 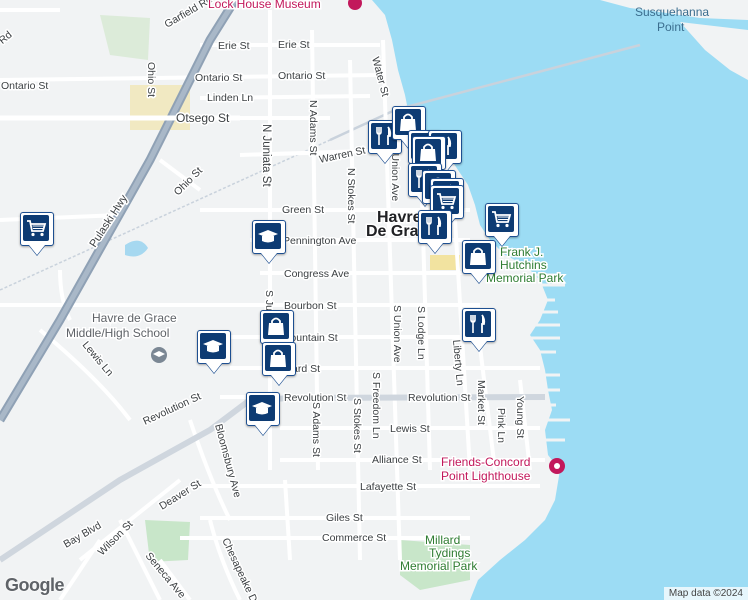 I want to click on school-poi-icon, so click(x=159, y=355).